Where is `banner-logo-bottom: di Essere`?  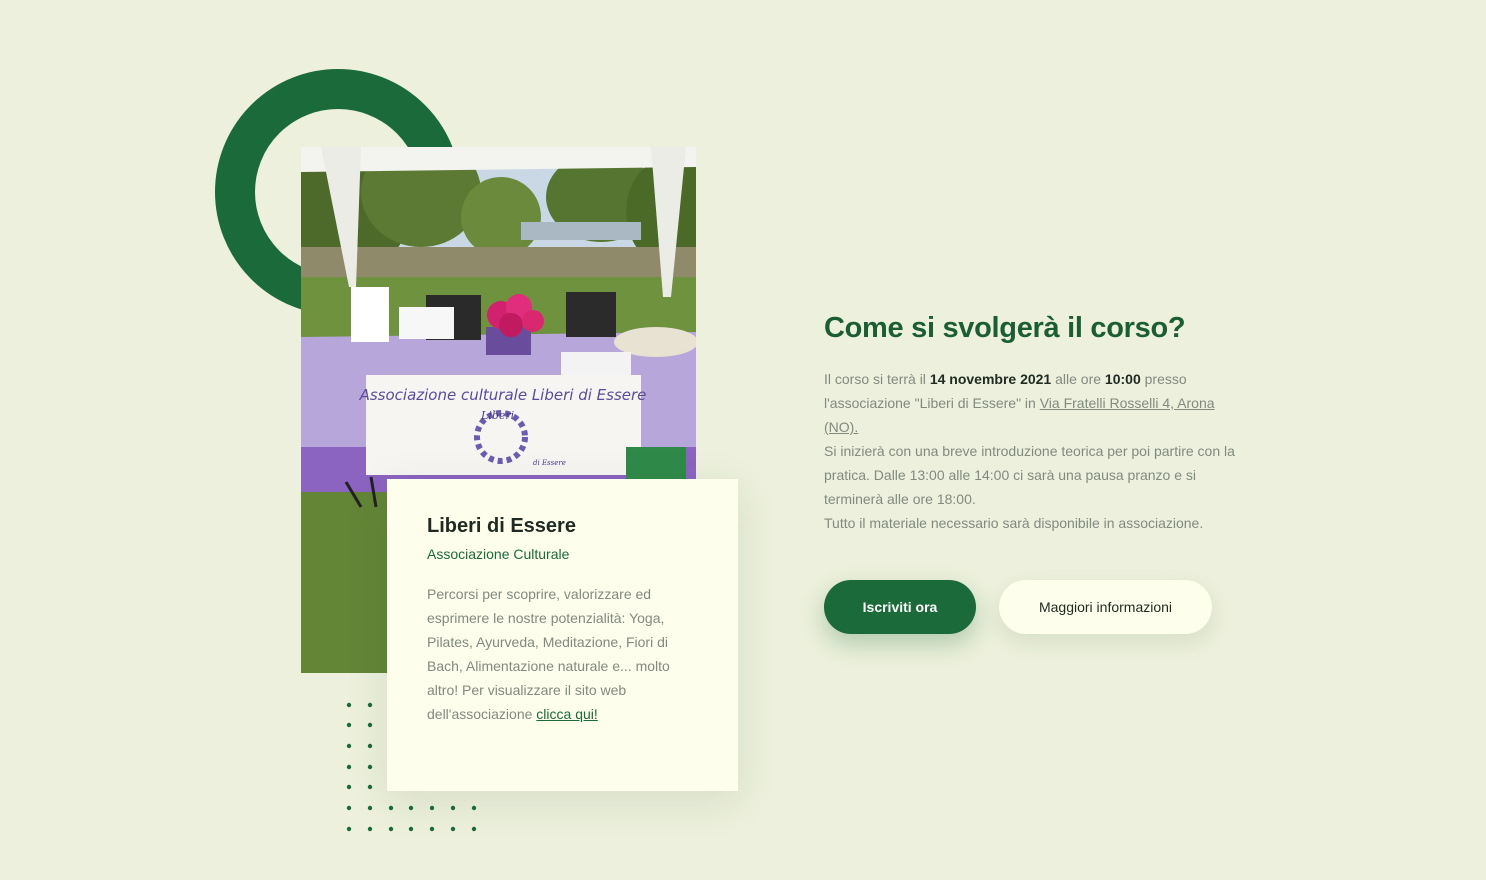 banner-logo-bottom: di Essere is located at coordinates (549, 463).